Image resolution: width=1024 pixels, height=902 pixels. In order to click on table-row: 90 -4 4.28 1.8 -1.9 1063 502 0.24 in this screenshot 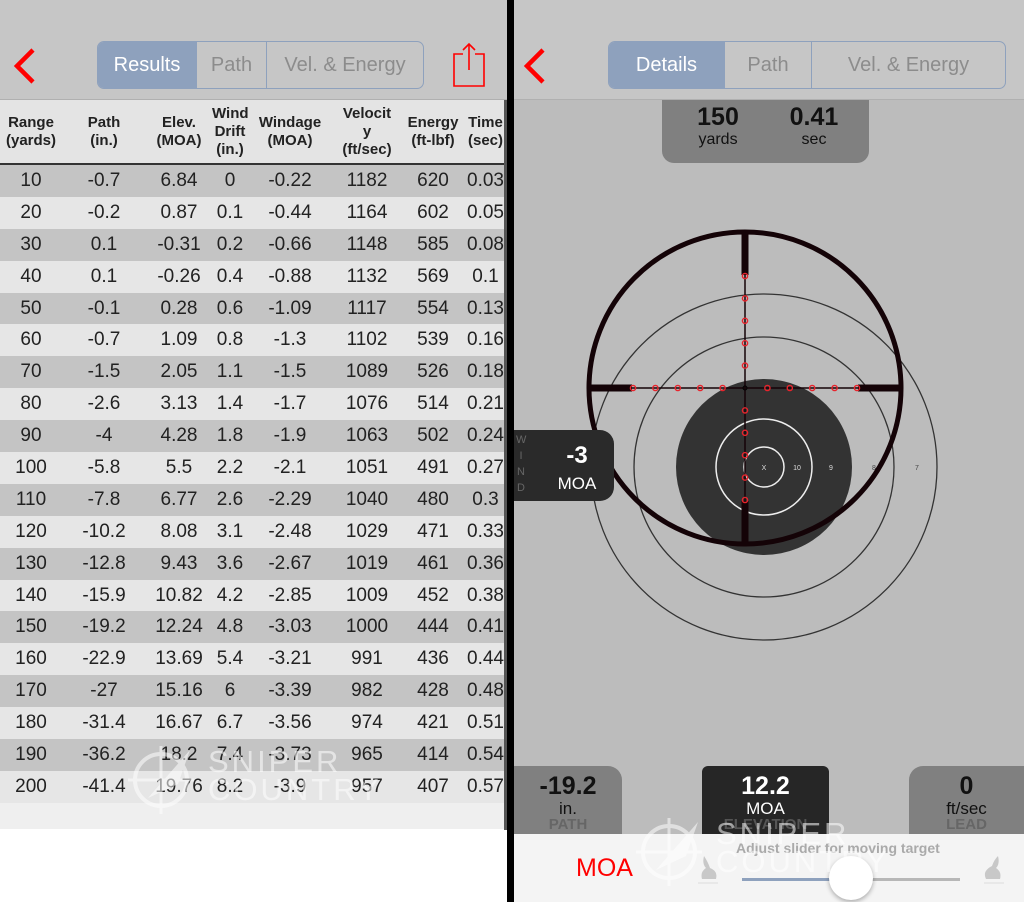, I will do `click(253, 436)`.